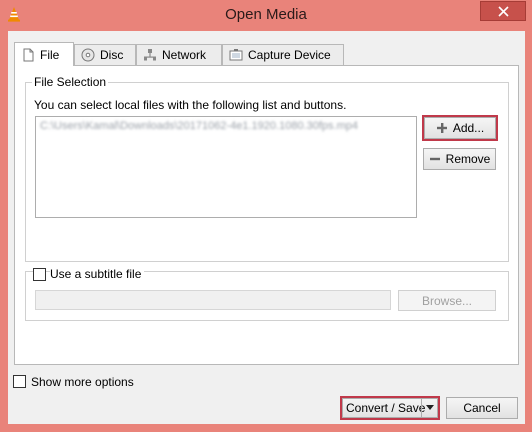 The image size is (532, 432). I want to click on show-more-options-checkbox, so click(19, 381).